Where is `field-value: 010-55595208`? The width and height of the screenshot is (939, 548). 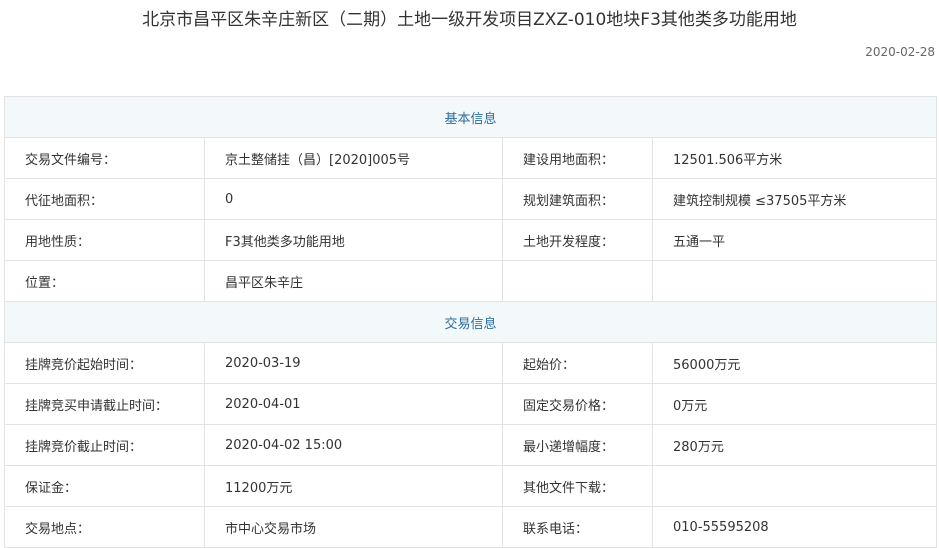
field-value: 010-55595208 is located at coordinates (794, 527).